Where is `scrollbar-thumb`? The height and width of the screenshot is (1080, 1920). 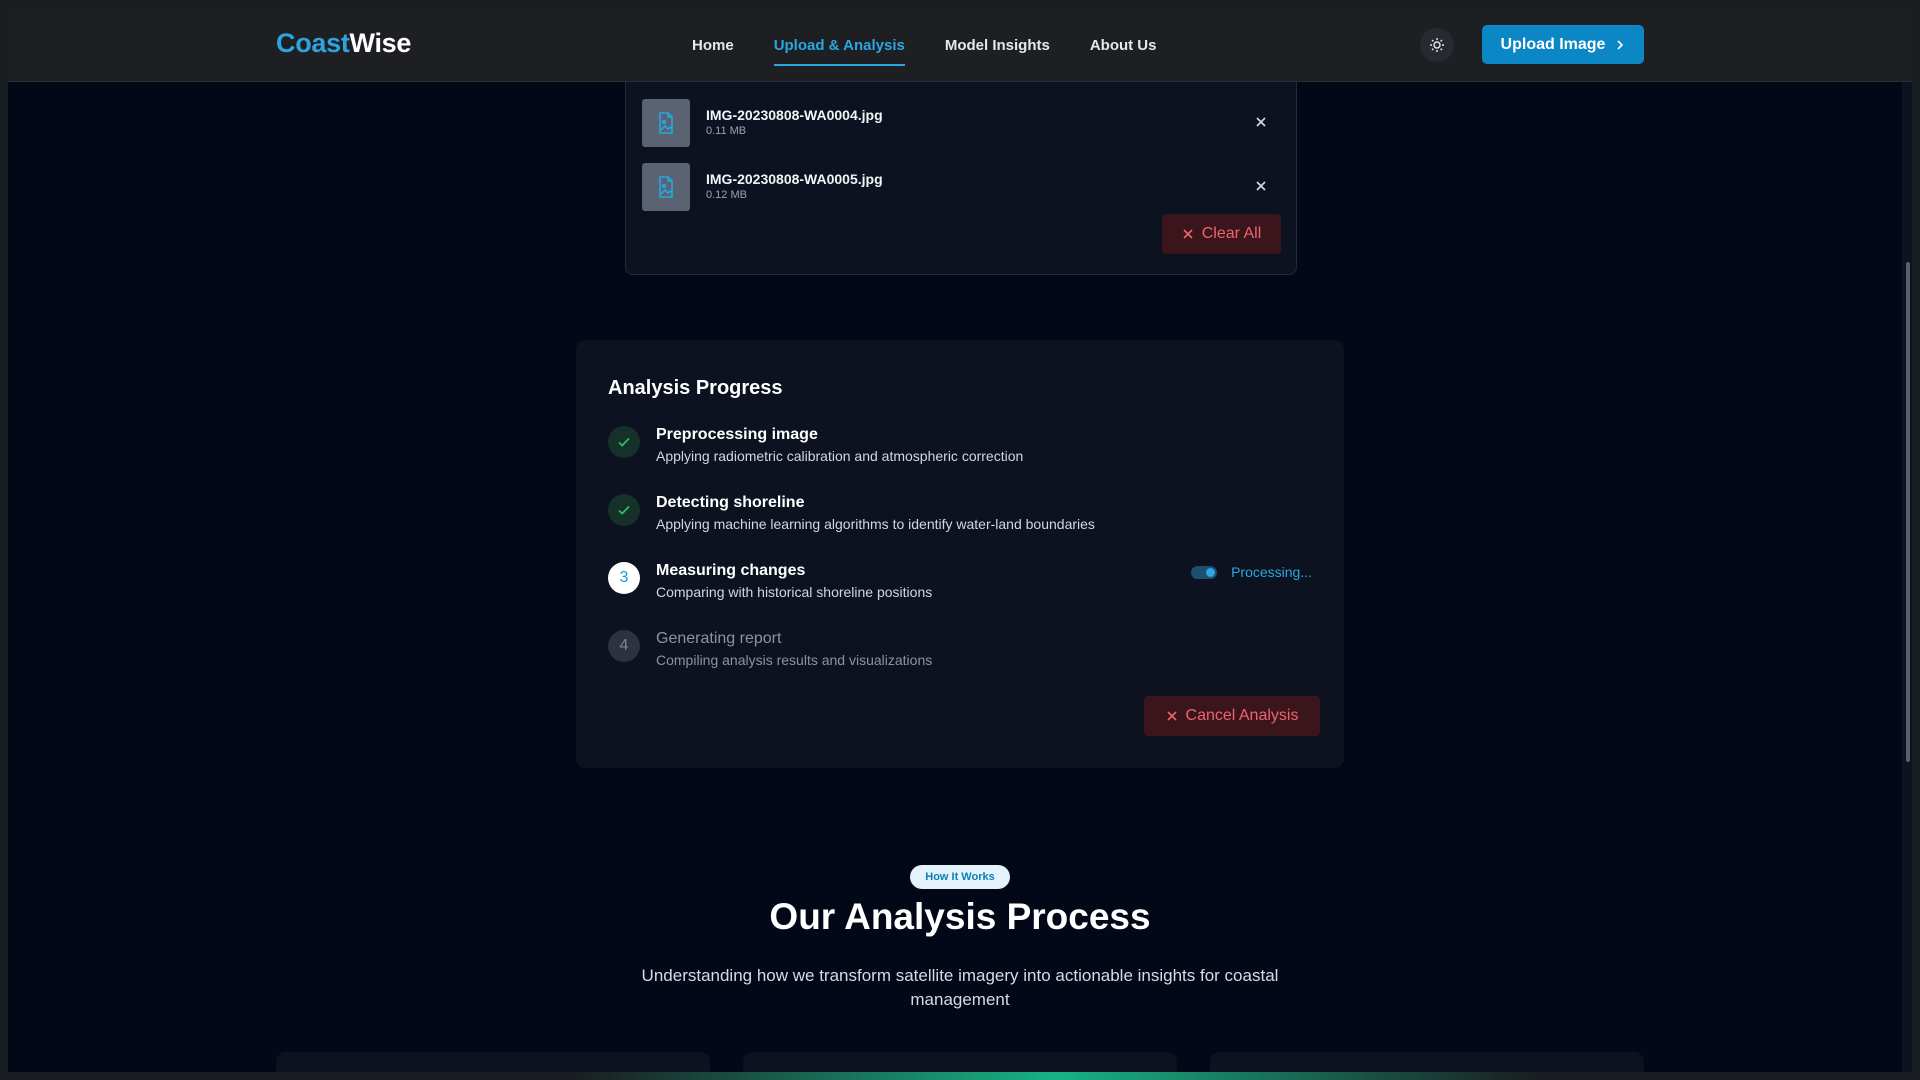 scrollbar-thumb is located at coordinates (1908, 512).